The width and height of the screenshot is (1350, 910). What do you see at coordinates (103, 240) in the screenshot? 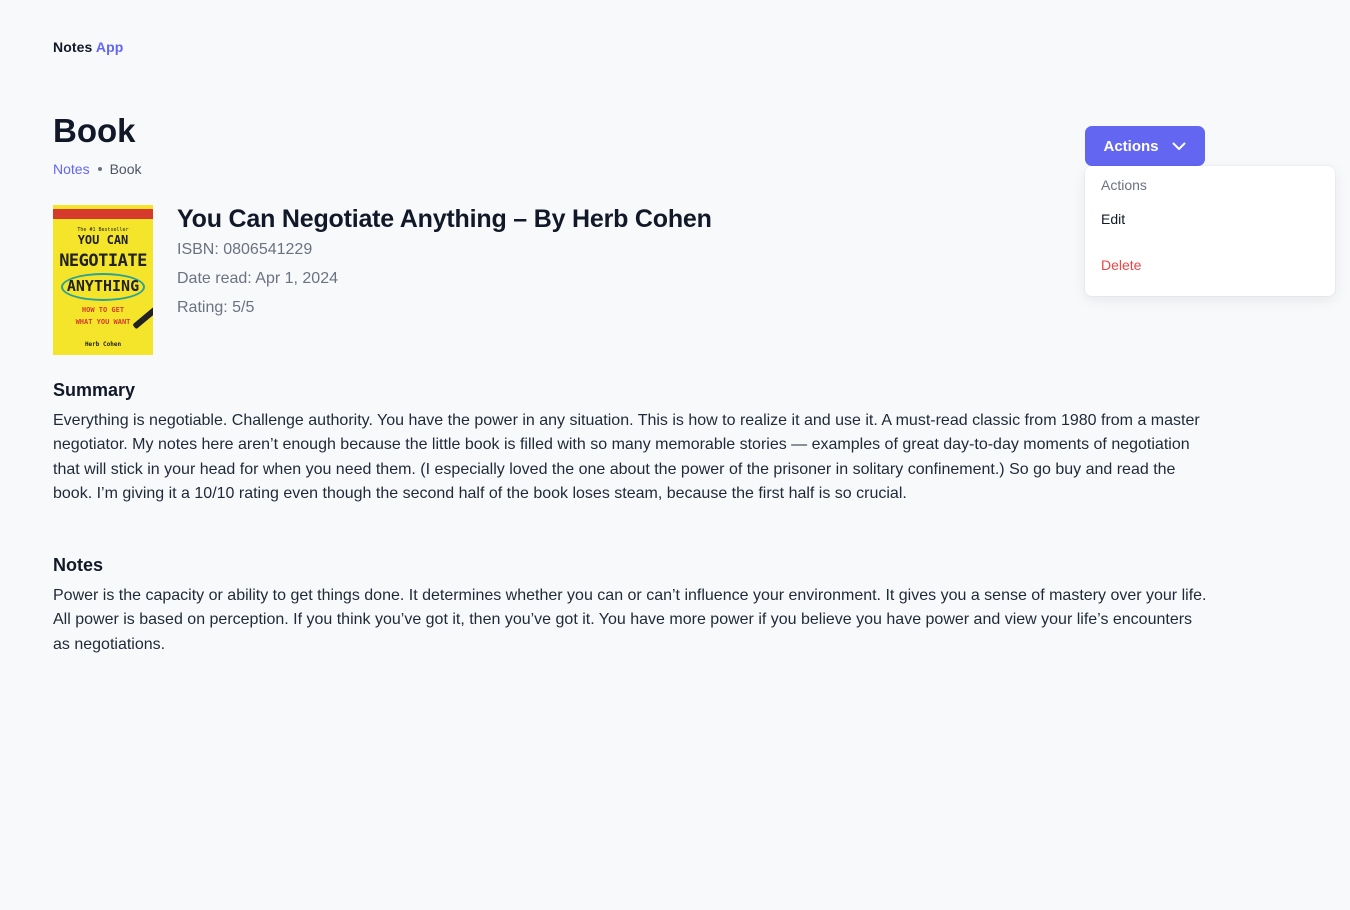
I see `cover-line-1: YOU CAN` at bounding box center [103, 240].